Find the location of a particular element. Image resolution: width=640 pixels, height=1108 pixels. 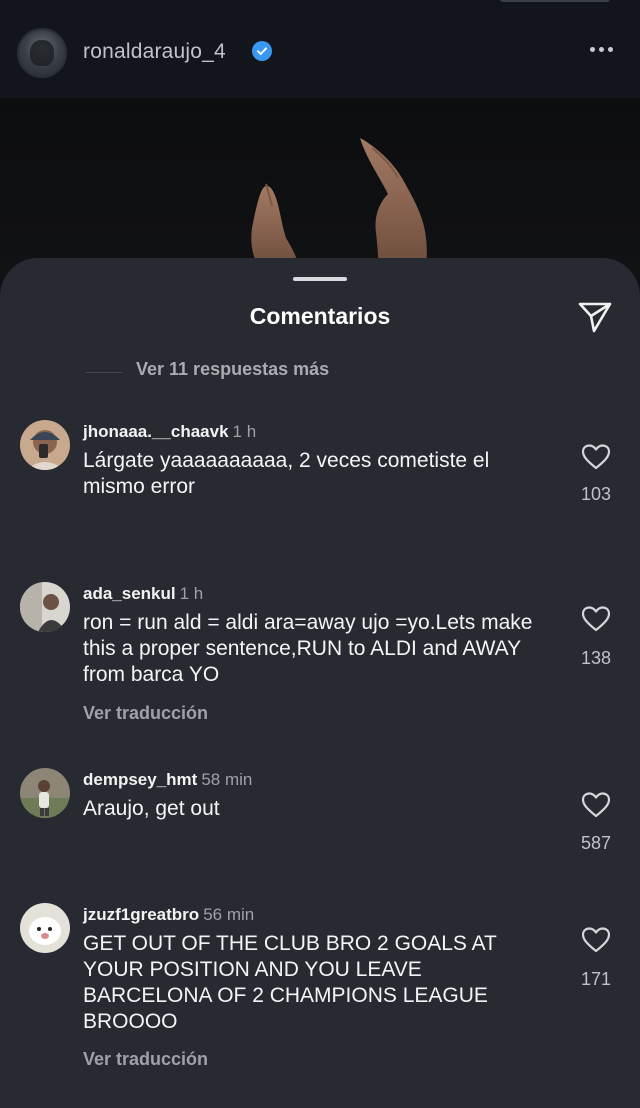

sheet-title: Comentarios is located at coordinates (320, 316).